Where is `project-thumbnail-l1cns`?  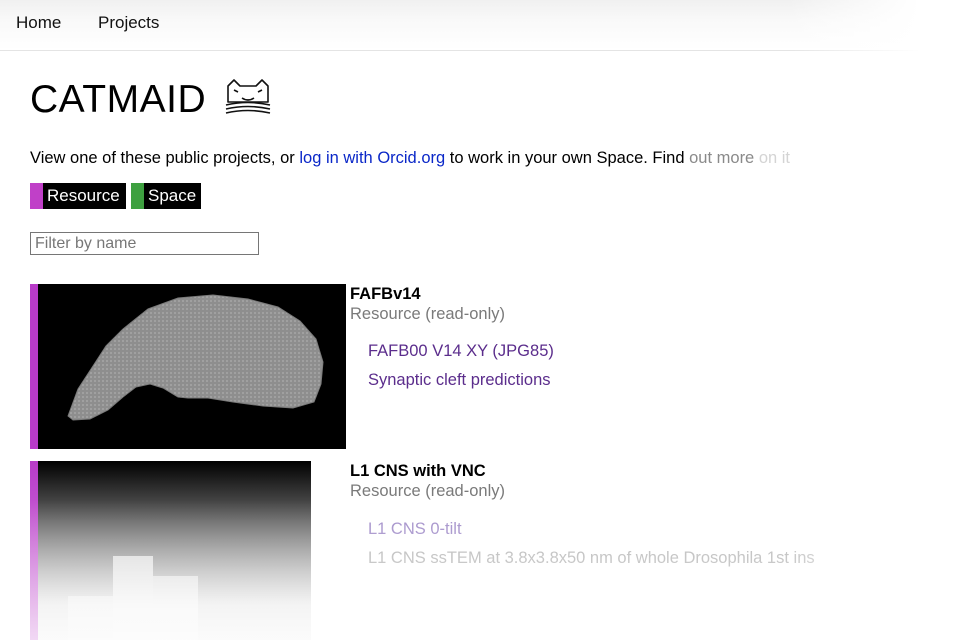
project-thumbnail-l1cns is located at coordinates (174, 550).